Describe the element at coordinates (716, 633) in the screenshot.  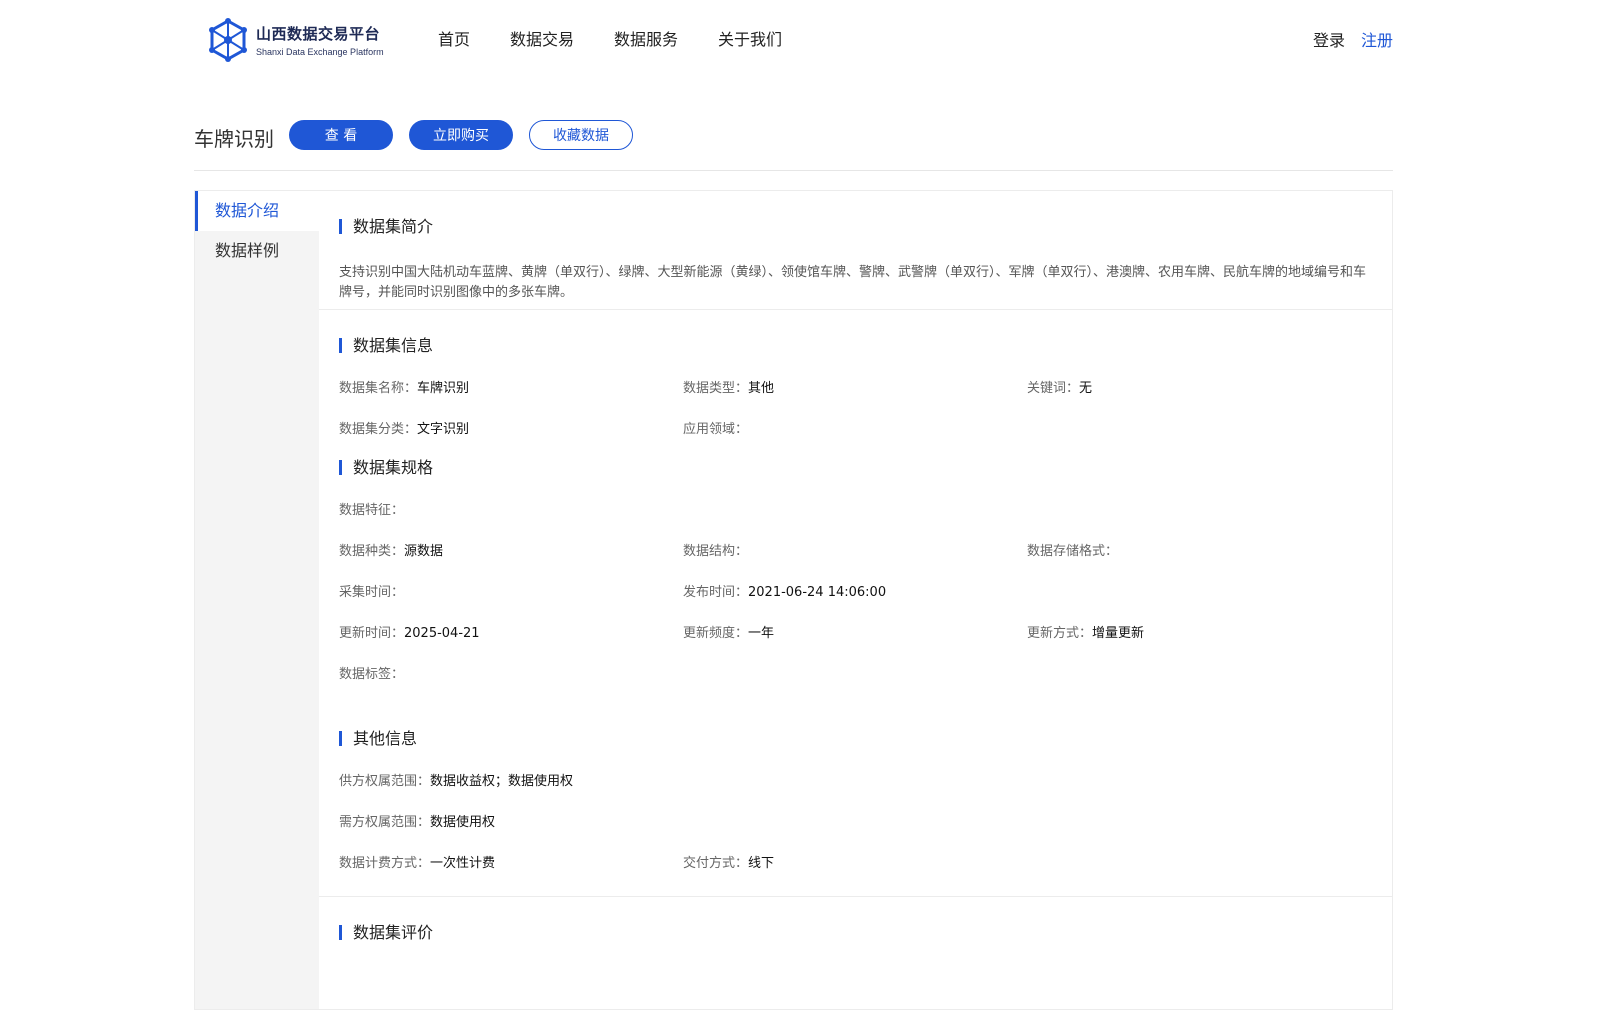
I see `field-label: 更新频度：` at that location.